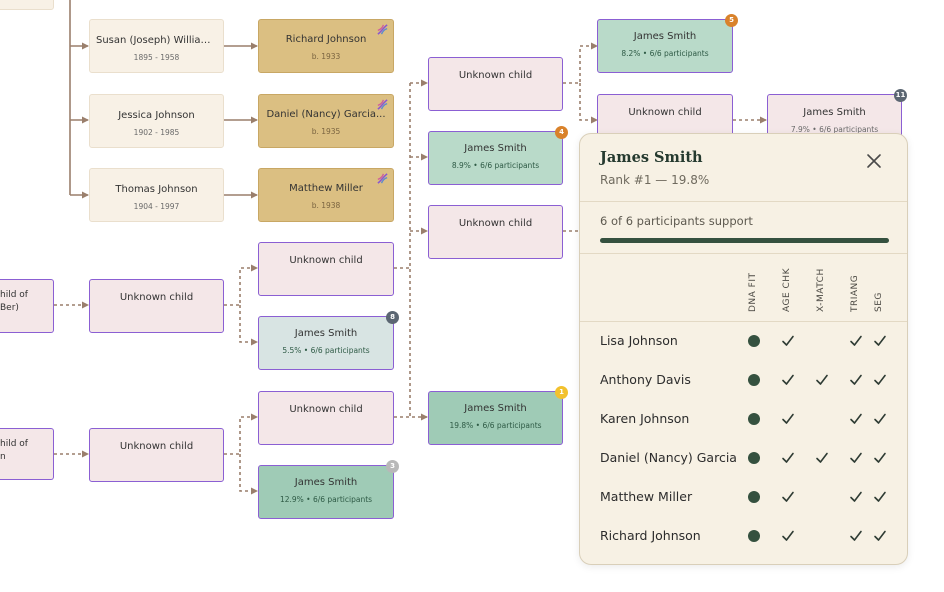  What do you see at coordinates (156, 115) in the screenshot?
I see `person-name: Jessica Johnson` at bounding box center [156, 115].